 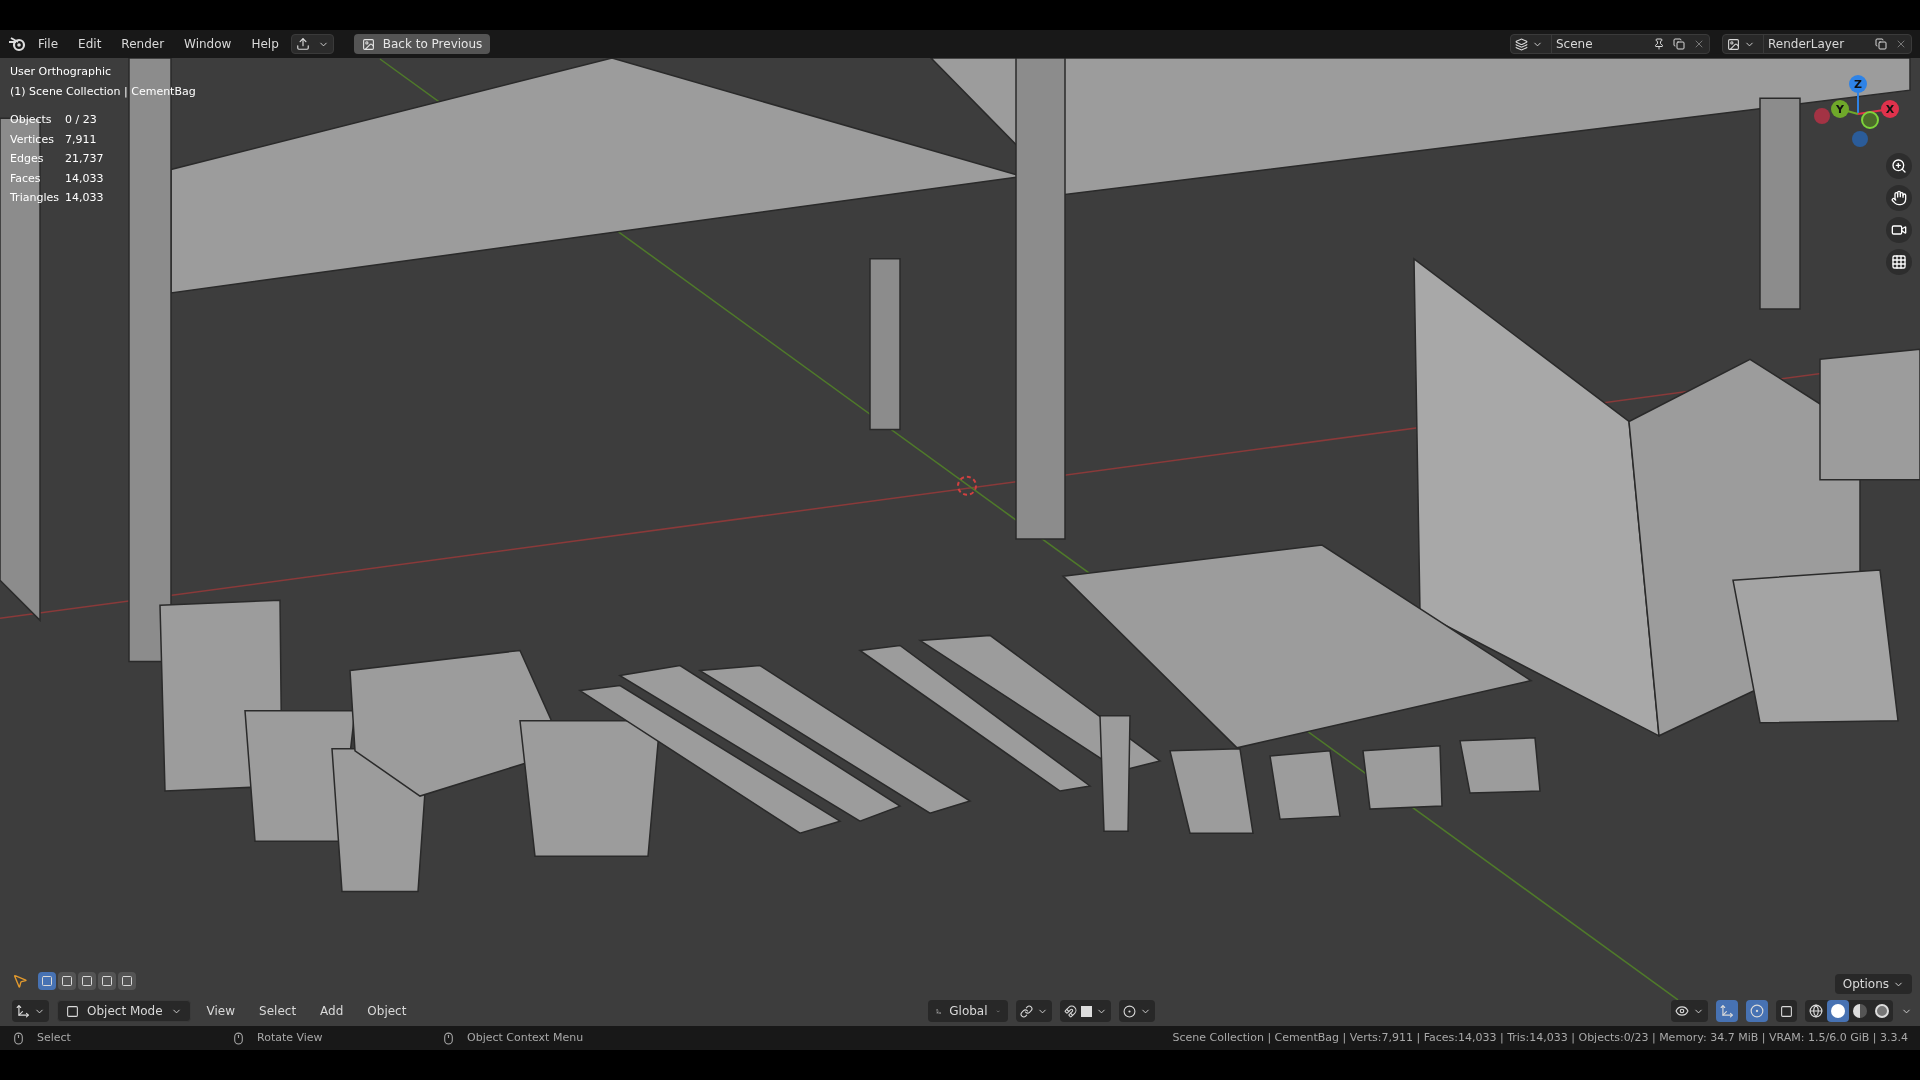 What do you see at coordinates (85, 159) in the screenshot?
I see `stat-value: 21,737` at bounding box center [85, 159].